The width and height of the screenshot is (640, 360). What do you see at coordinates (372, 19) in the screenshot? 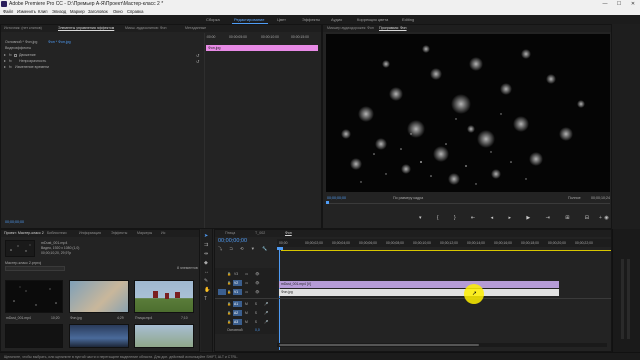
I see `workspace-color-correction: Коррекция цвета` at bounding box center [372, 19].